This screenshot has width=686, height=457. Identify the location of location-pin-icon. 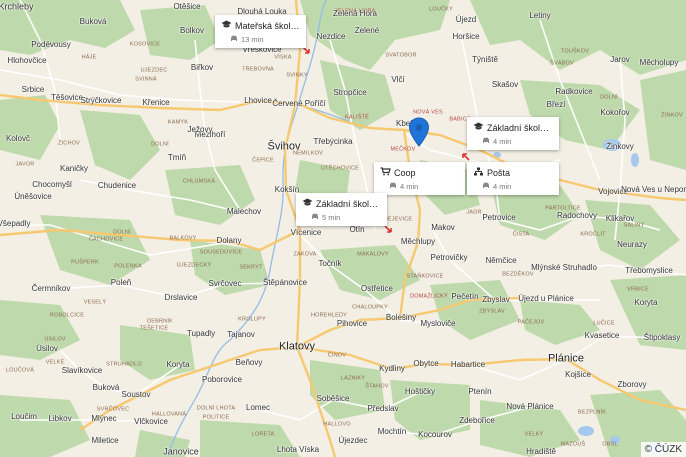
(419, 132).